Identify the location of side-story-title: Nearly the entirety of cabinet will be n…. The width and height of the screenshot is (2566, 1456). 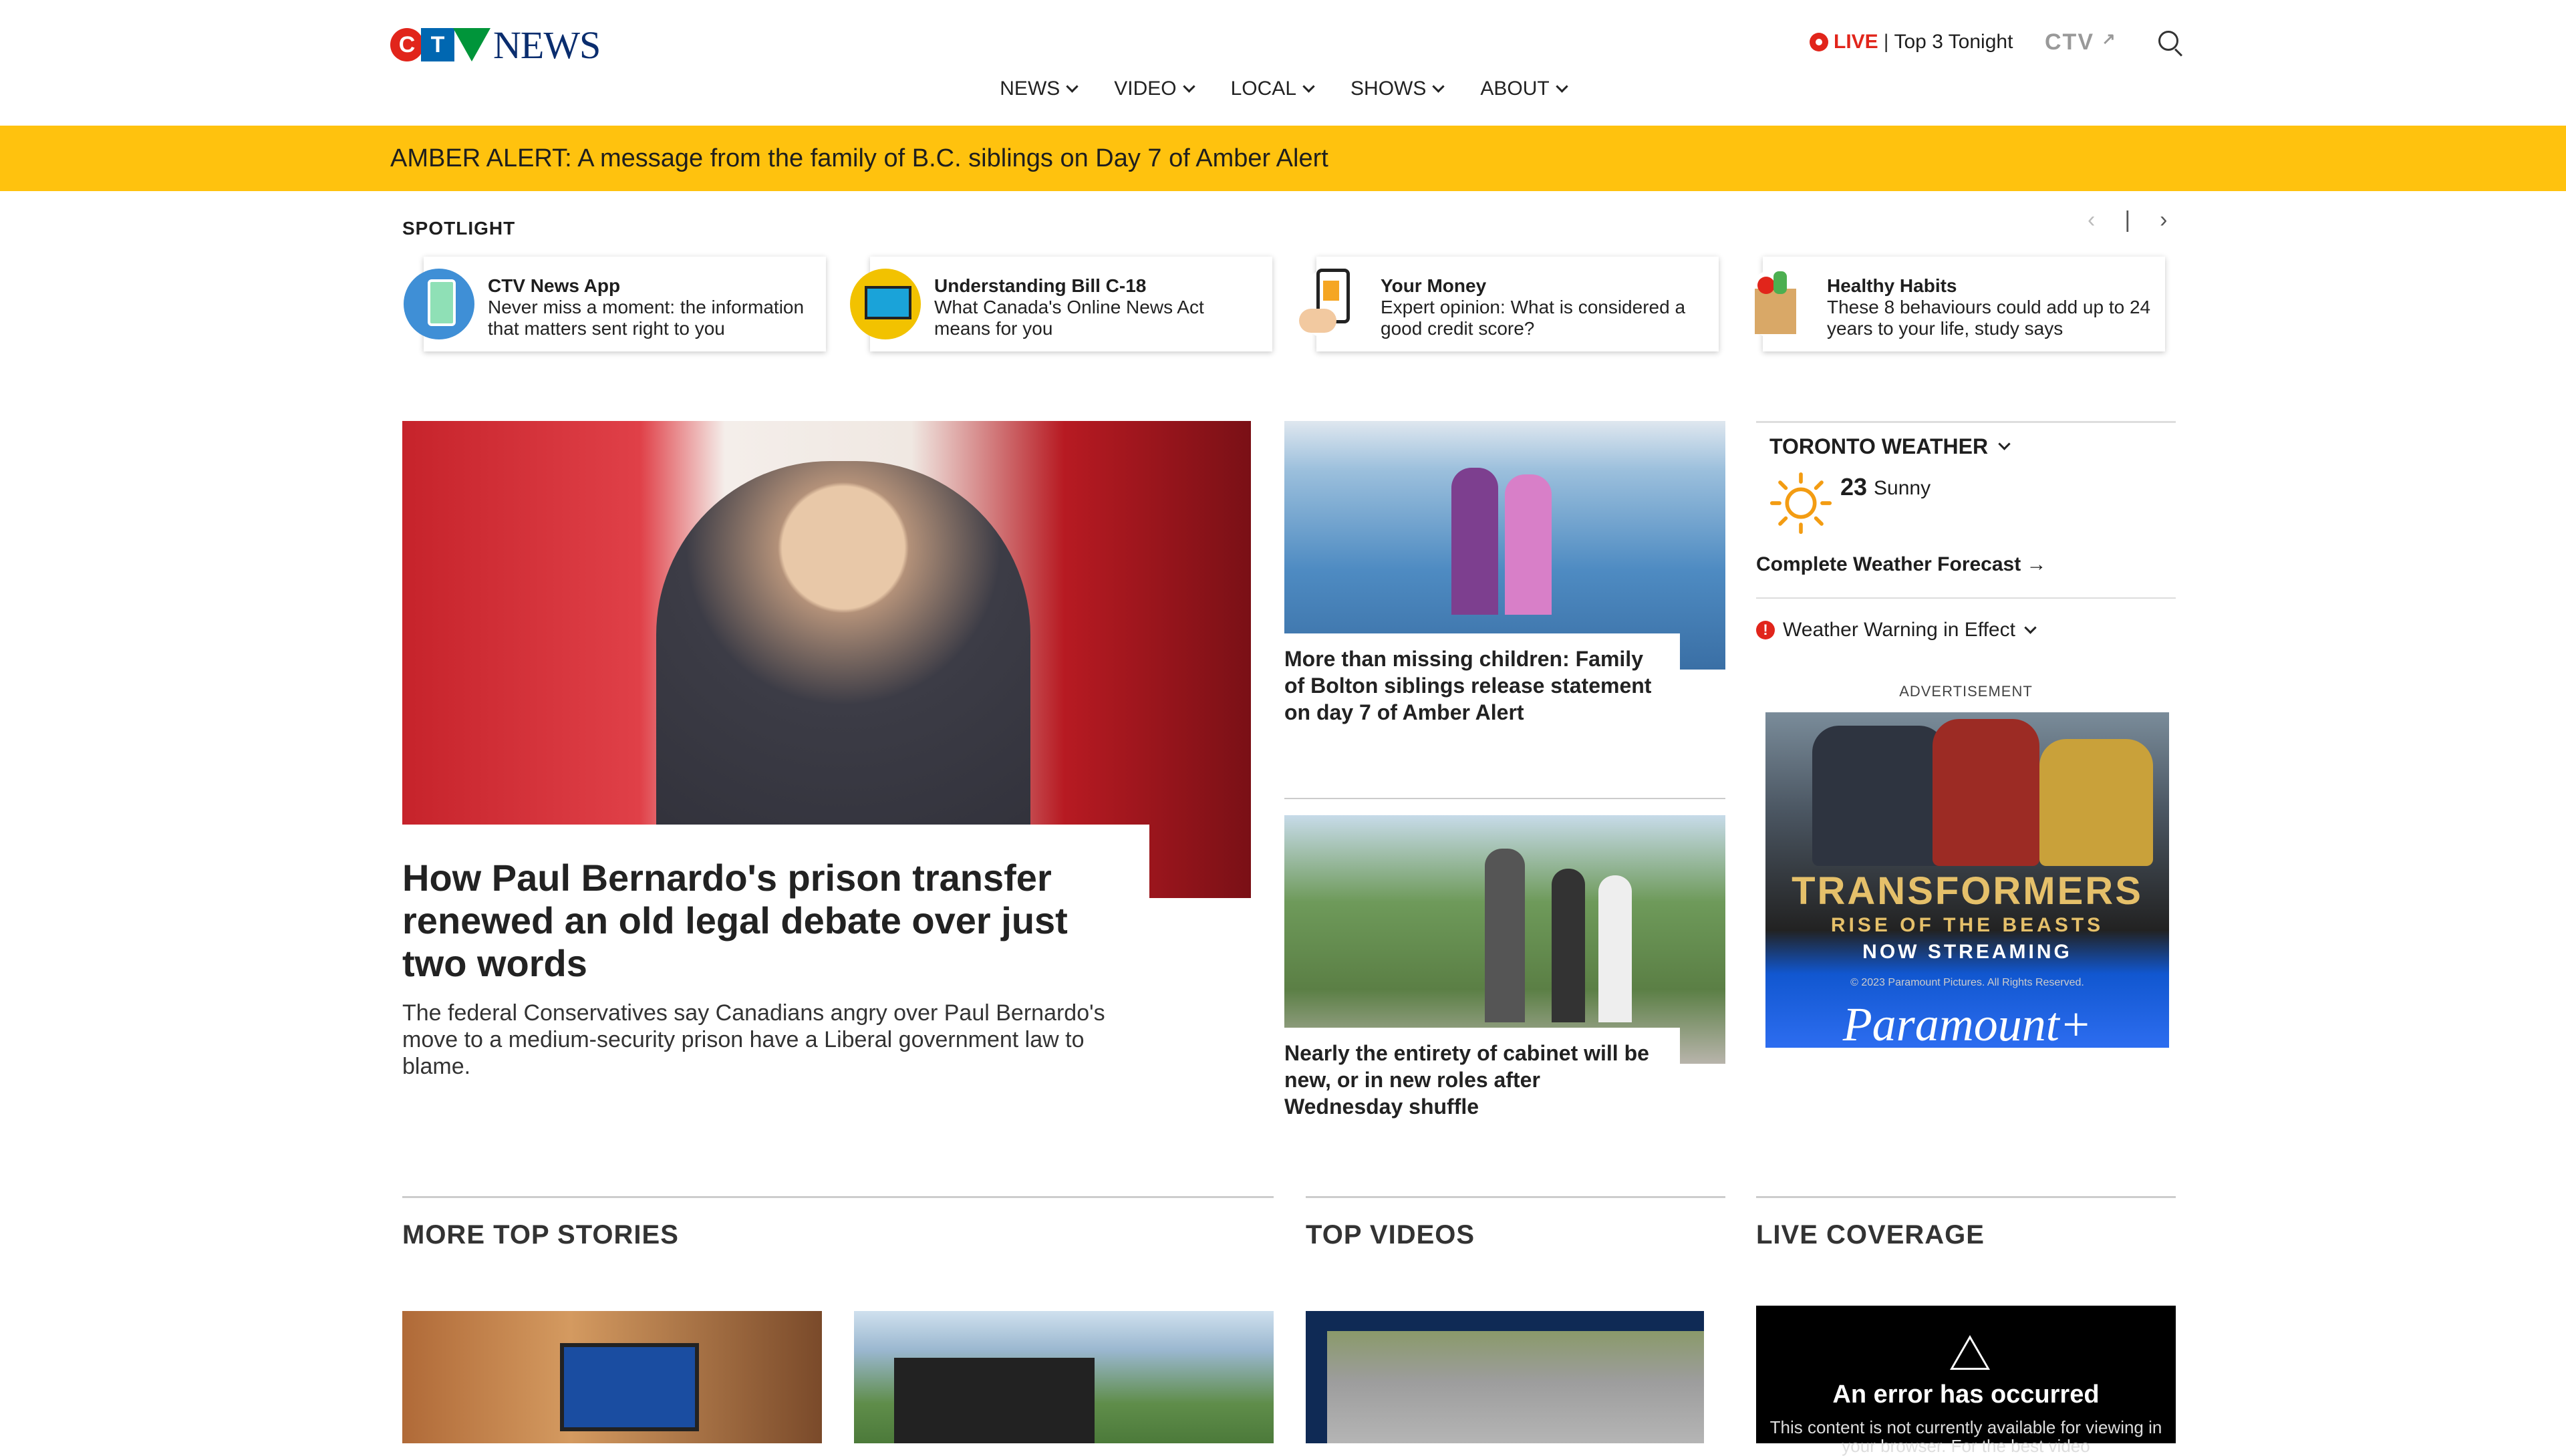
(1471, 1080).